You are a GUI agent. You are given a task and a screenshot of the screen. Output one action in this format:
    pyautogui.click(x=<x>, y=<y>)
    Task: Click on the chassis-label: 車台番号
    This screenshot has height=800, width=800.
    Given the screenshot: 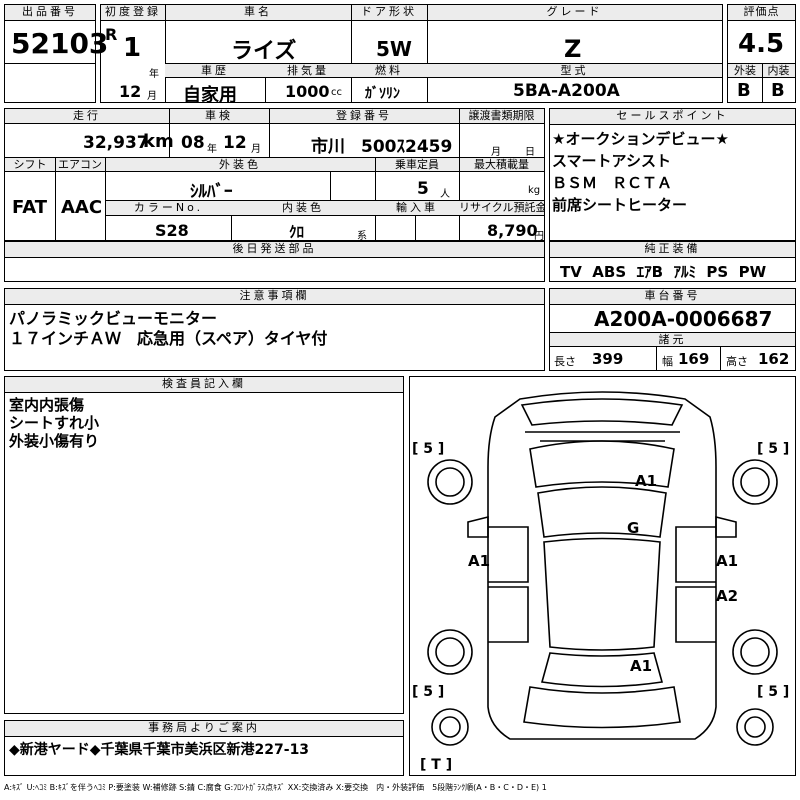 What is the action you would take?
    pyautogui.click(x=672, y=297)
    